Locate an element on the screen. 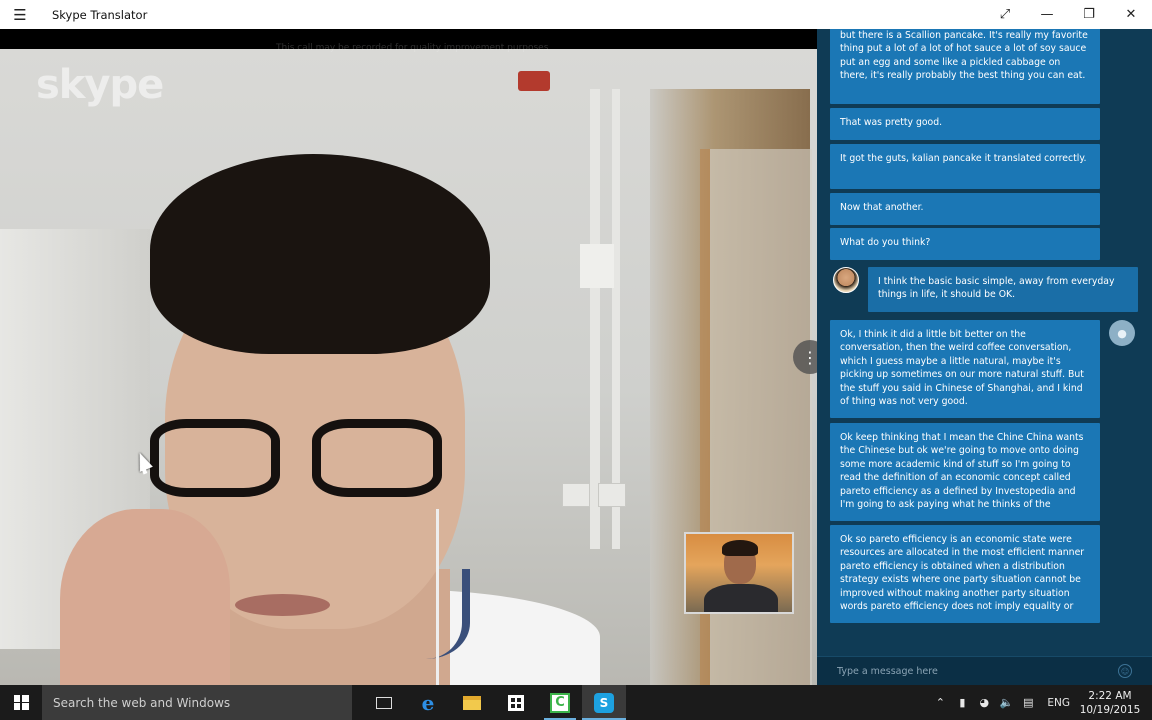 The image size is (1152, 720). clock-date: 10/19/2015 is located at coordinates (1110, 709).